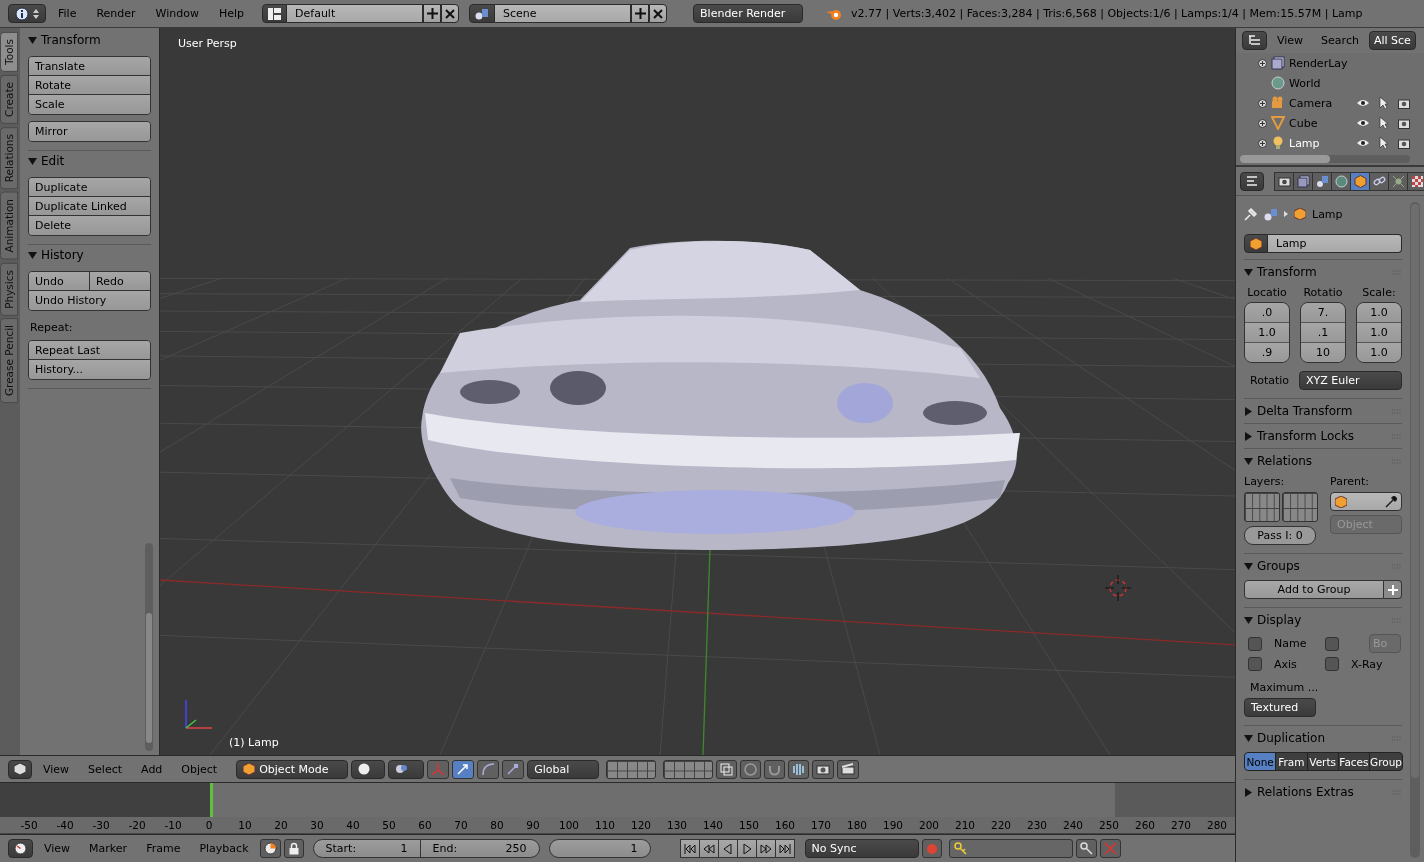 Image resolution: width=1424 pixels, height=862 pixels. I want to click on cursor-arrow-icon, so click(1383, 103).